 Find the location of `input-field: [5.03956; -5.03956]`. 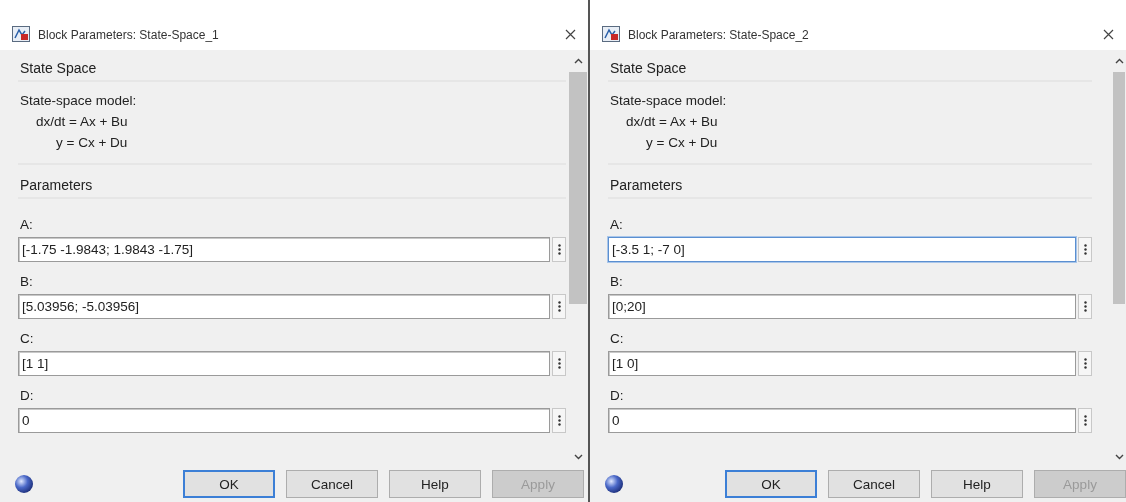

input-field: [5.03956; -5.03956] is located at coordinates (284, 306).